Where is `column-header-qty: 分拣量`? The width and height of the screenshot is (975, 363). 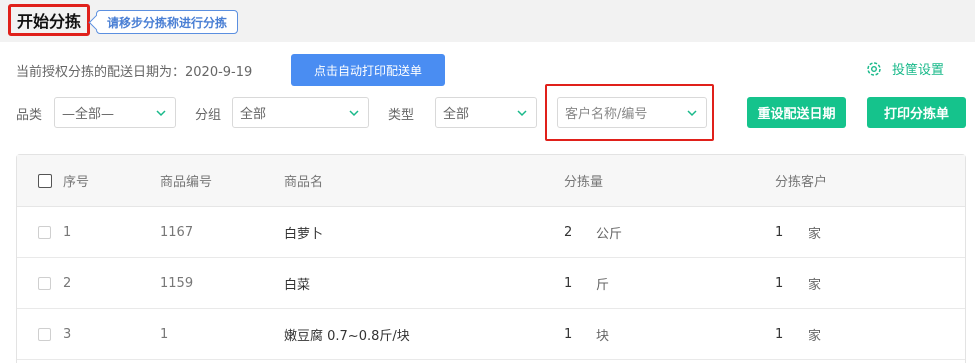 column-header-qty: 分拣量 is located at coordinates (584, 182).